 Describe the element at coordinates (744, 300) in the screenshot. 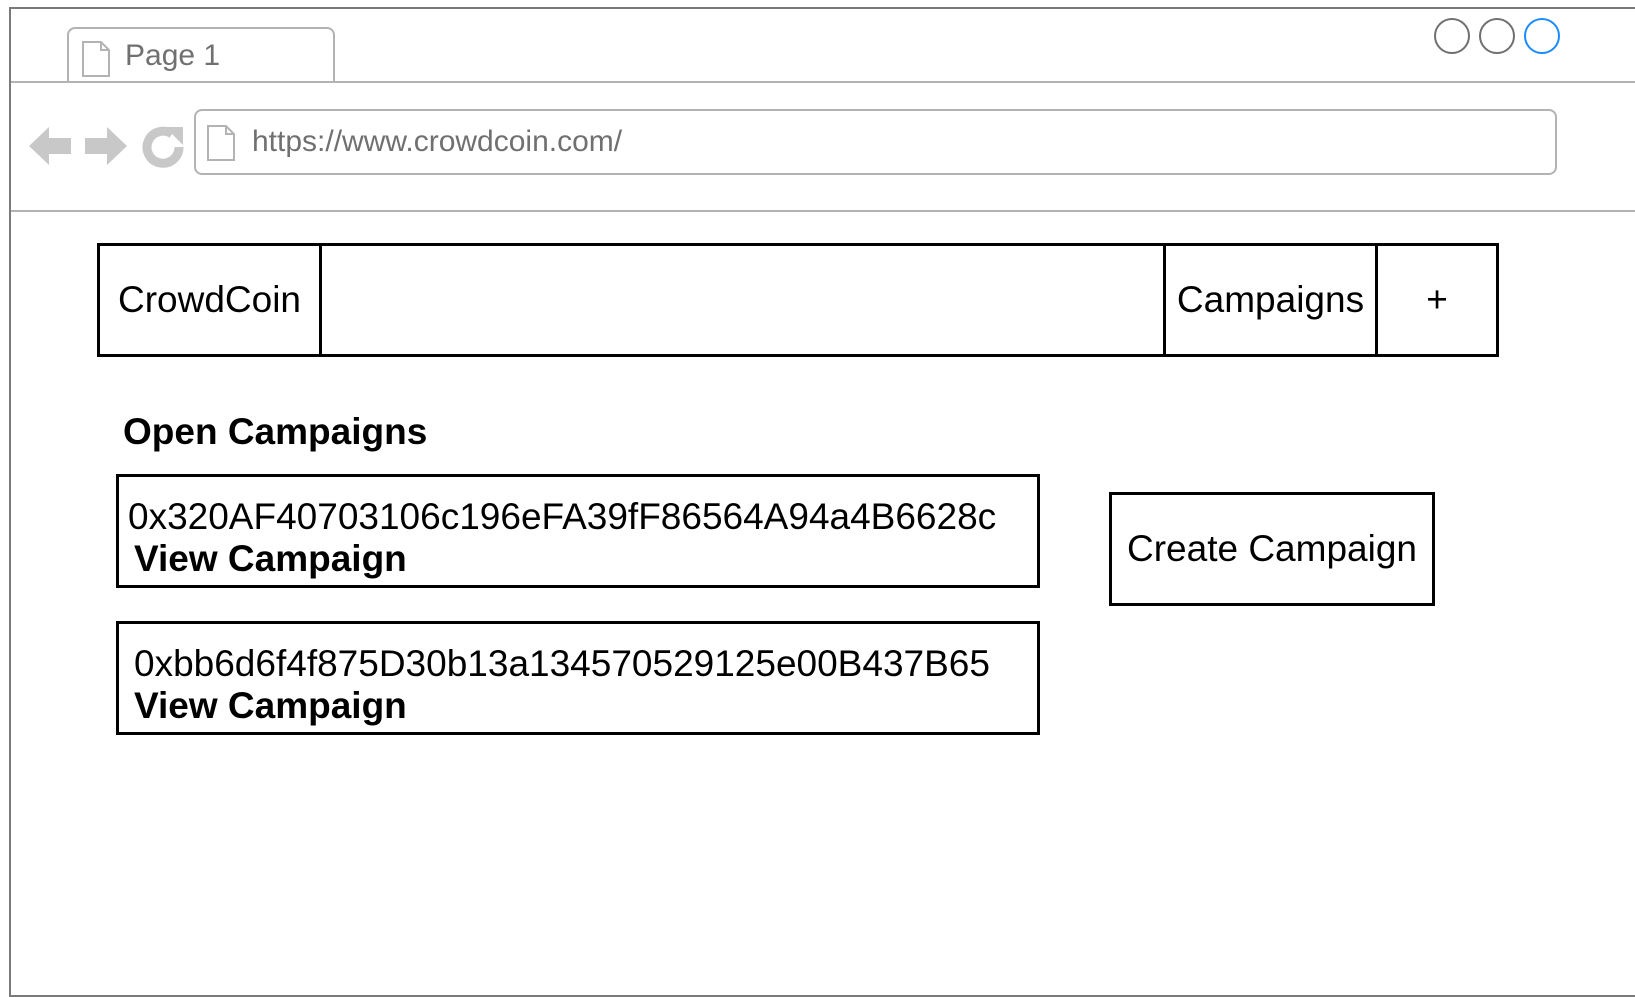

I see `header-spacer` at that location.